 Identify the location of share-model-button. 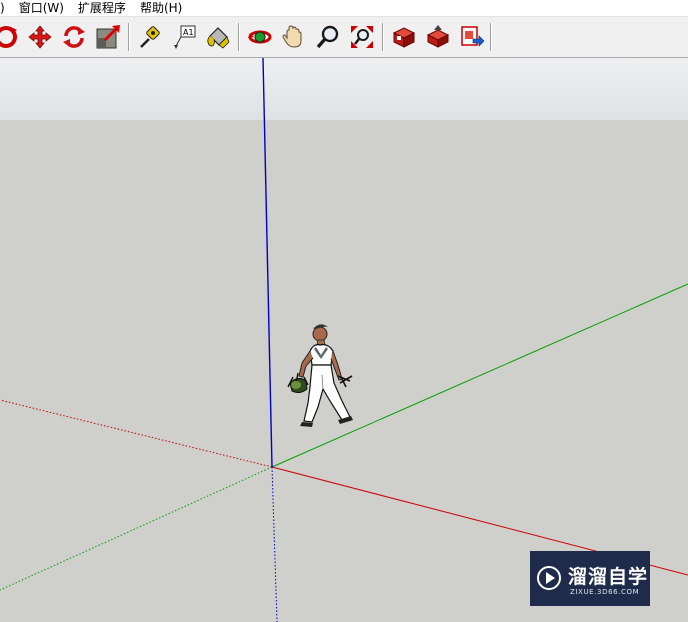
(438, 37).